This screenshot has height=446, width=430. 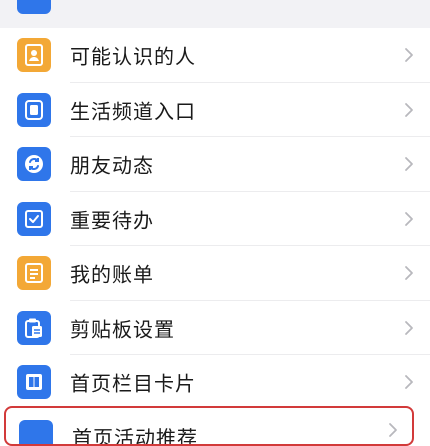 What do you see at coordinates (215, 328) in the screenshot?
I see `list-item-clipboard-settings: 剪贴板设置` at bounding box center [215, 328].